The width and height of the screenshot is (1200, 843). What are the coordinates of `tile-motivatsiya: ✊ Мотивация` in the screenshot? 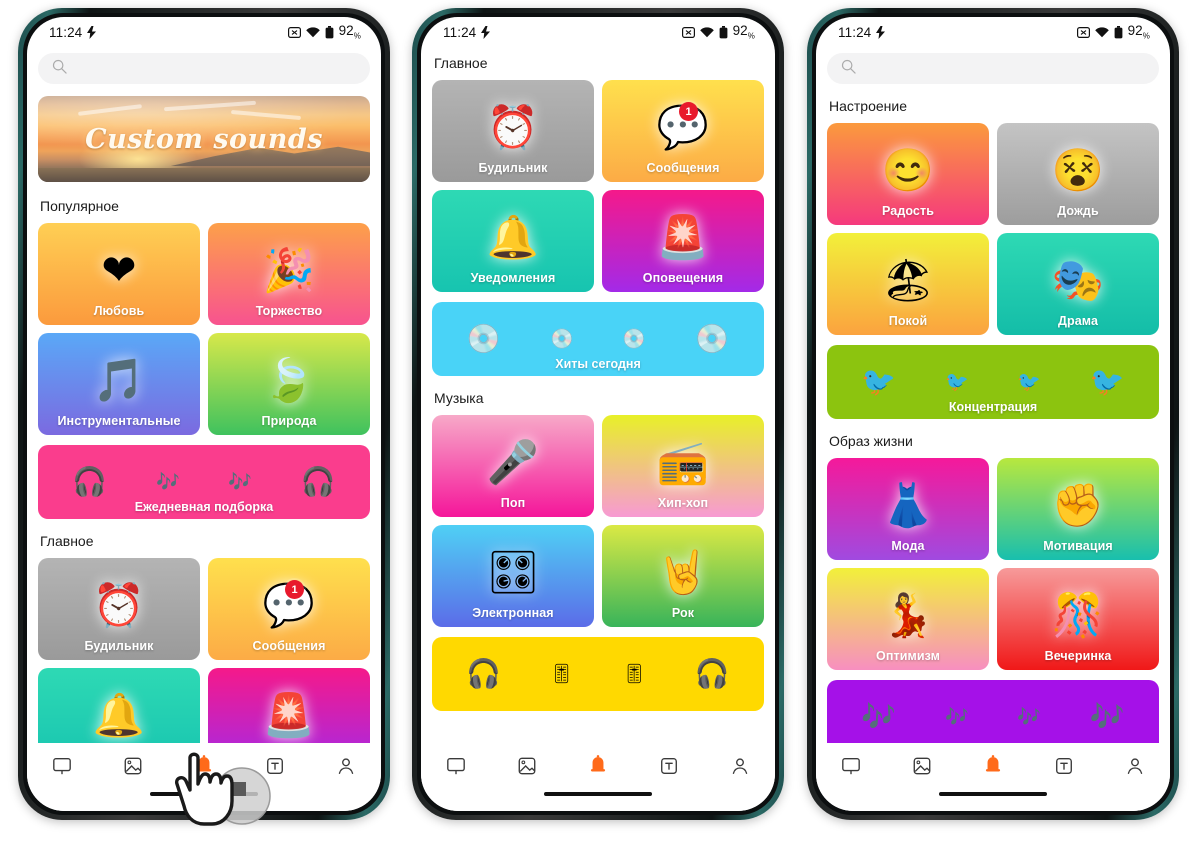 It's located at (1078, 509).